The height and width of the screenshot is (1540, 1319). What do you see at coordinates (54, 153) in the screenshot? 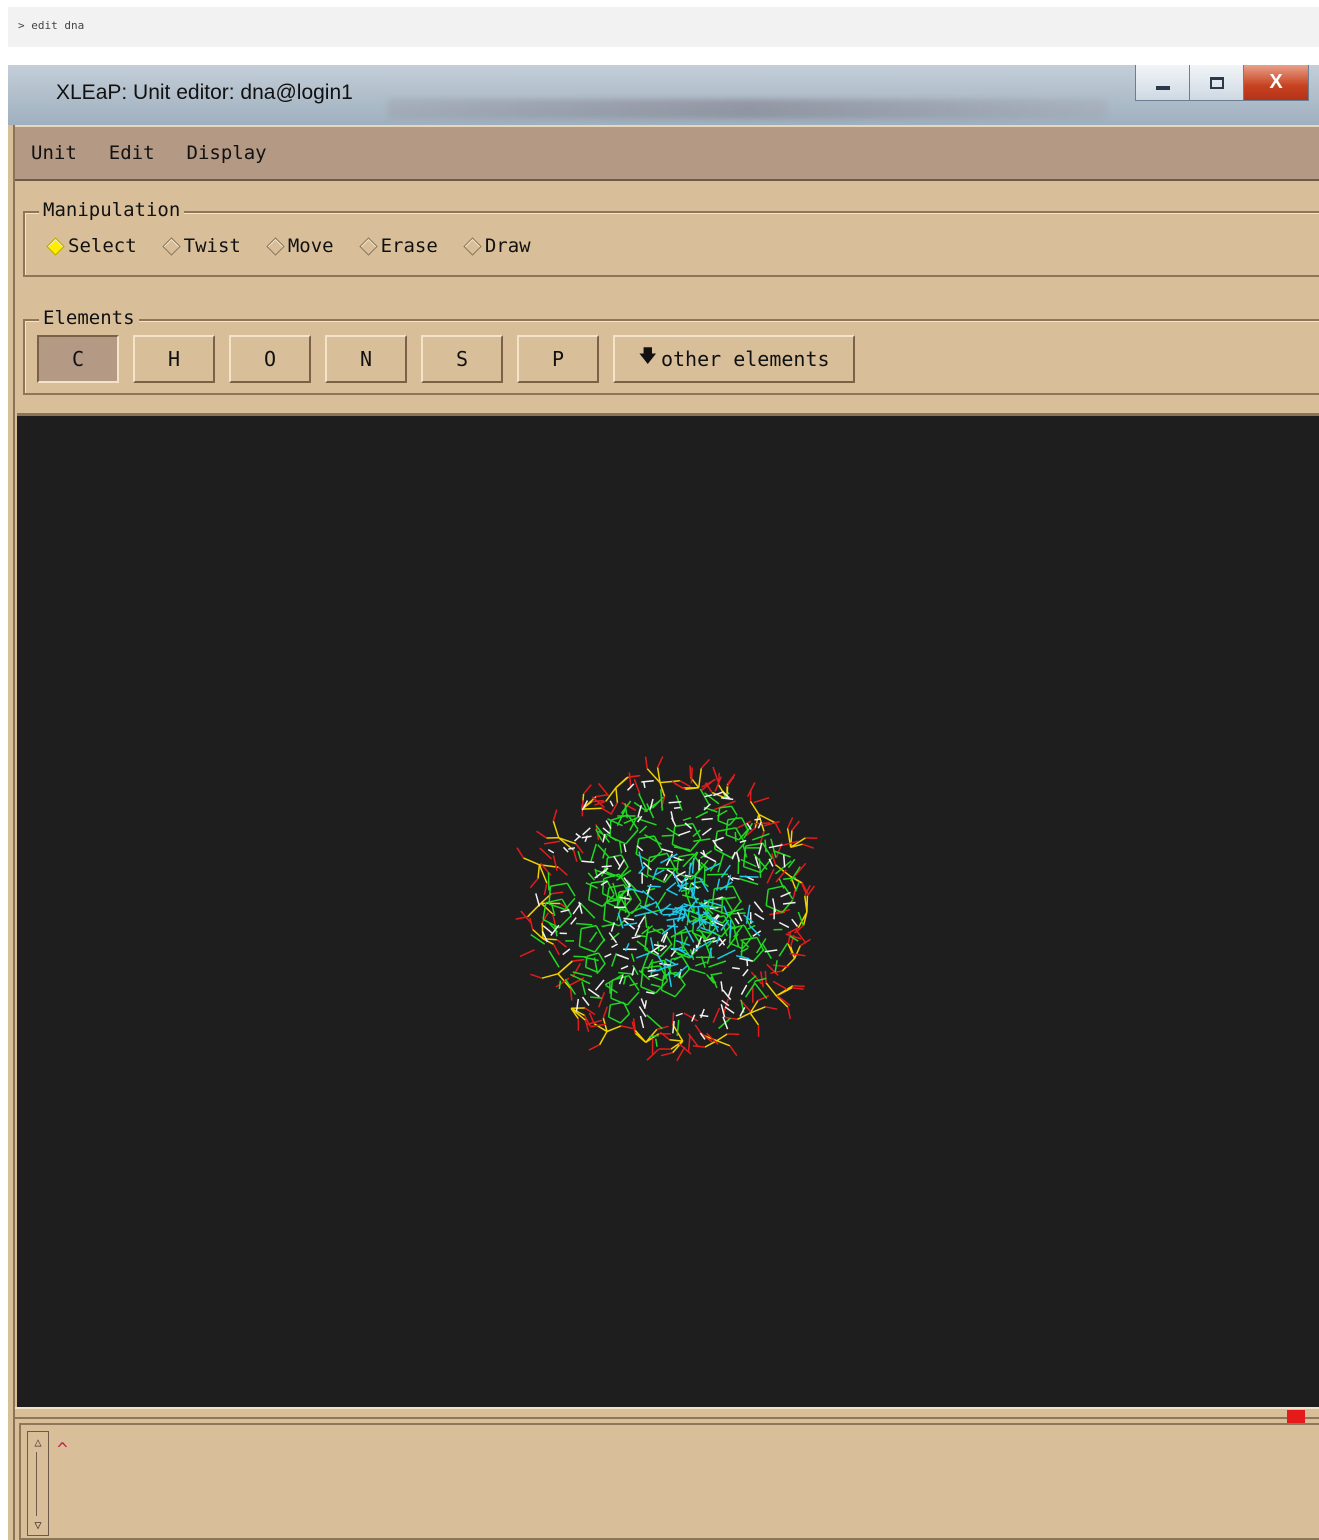
I see `menu-unit: Unit` at bounding box center [54, 153].